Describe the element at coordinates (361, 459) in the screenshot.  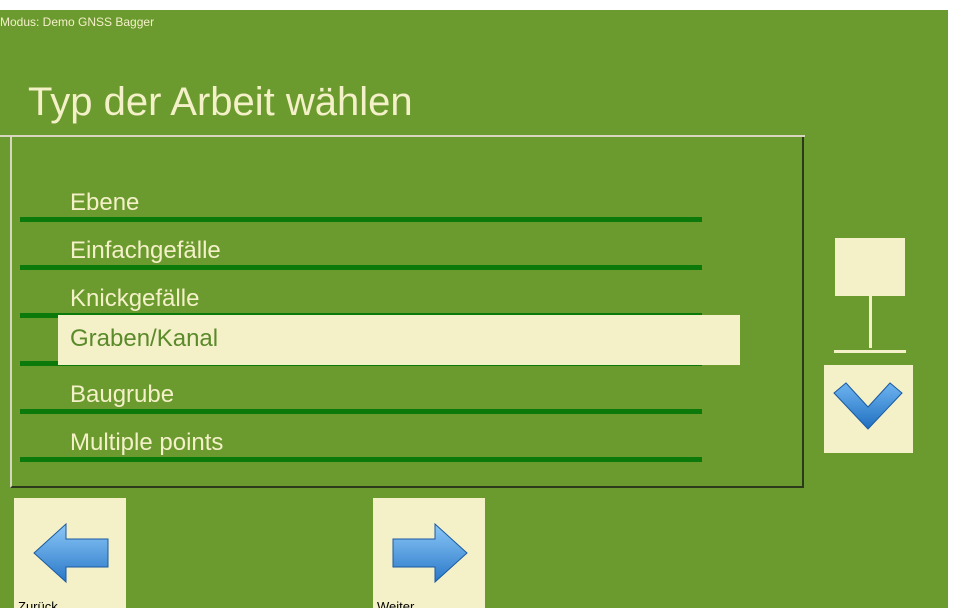
I see `list-divider` at that location.